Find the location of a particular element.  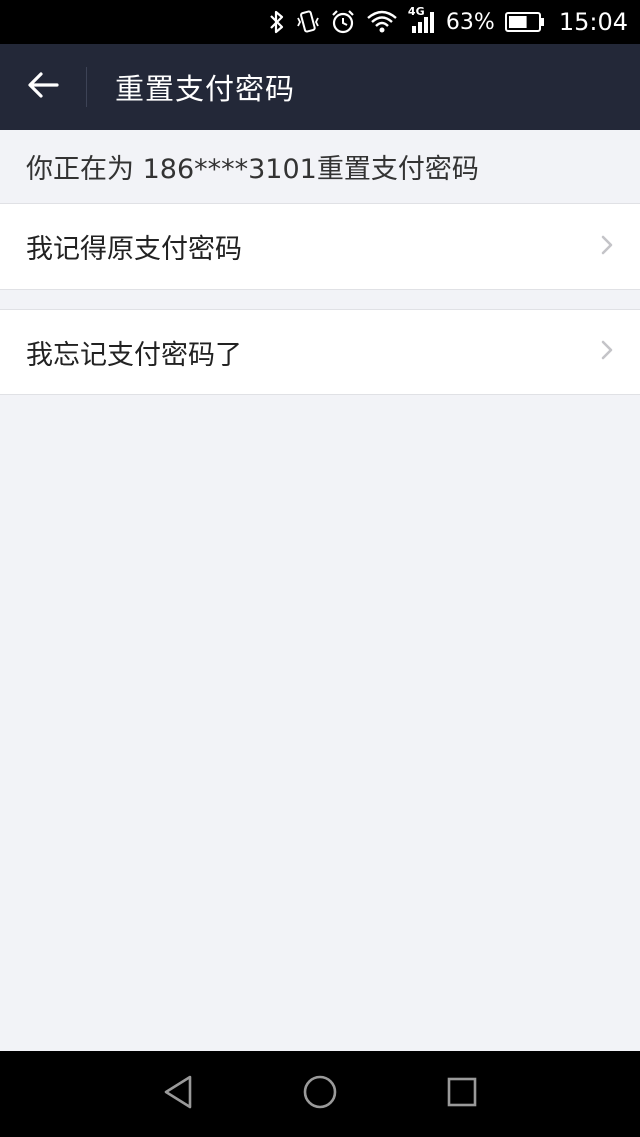

back-arrow-icon is located at coordinates (43, 87).